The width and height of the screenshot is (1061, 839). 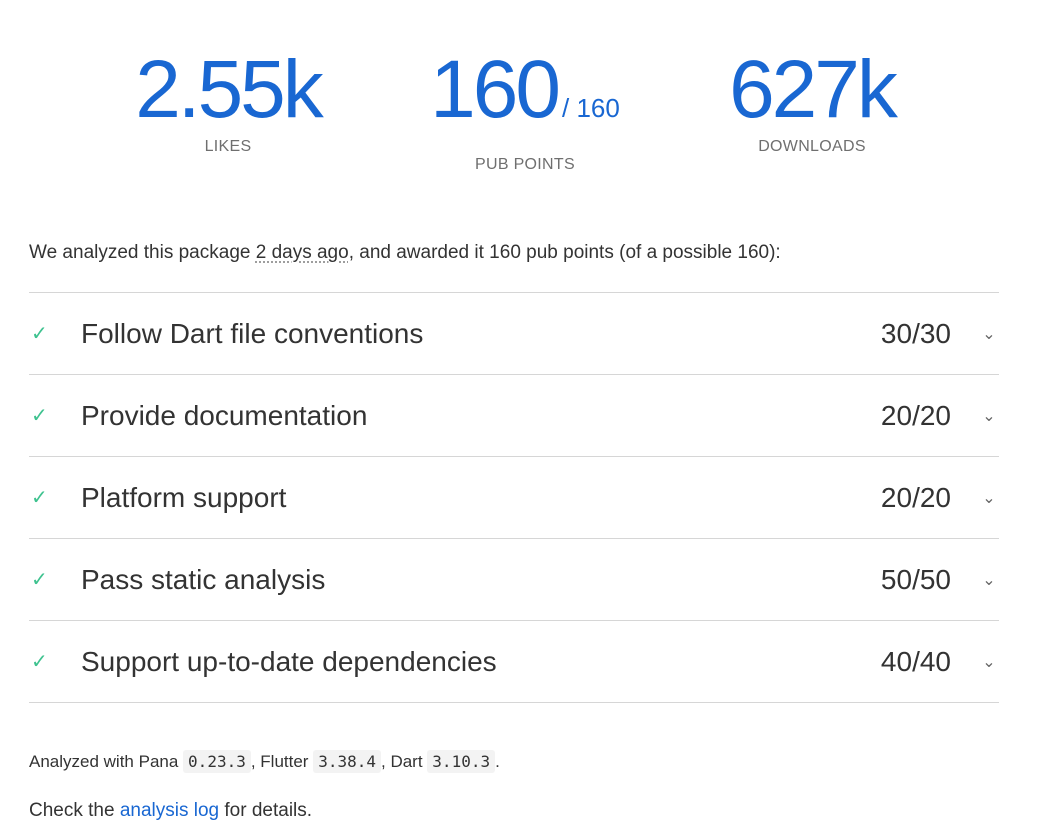 I want to click on section-file-conventions: ✓ Follow Dart file conventions 30/30 ⌄, so click(x=514, y=334).